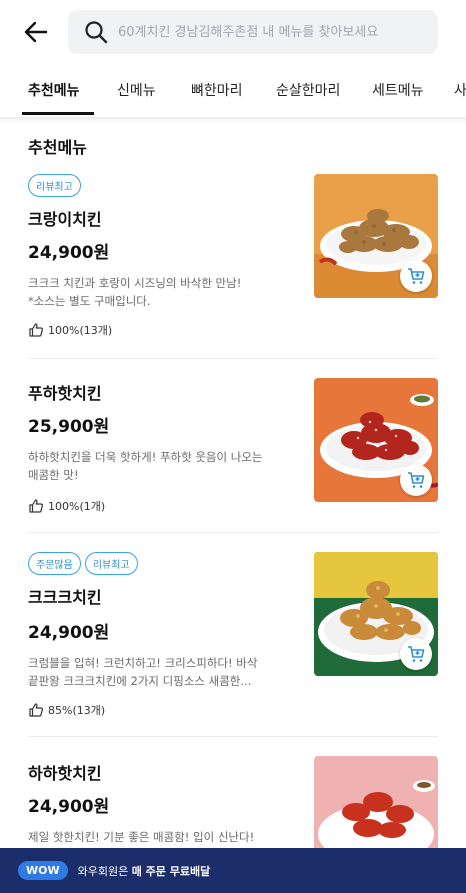 This screenshot has height=893, width=466. I want to click on menu-item-price: 25,900원, so click(69, 427).